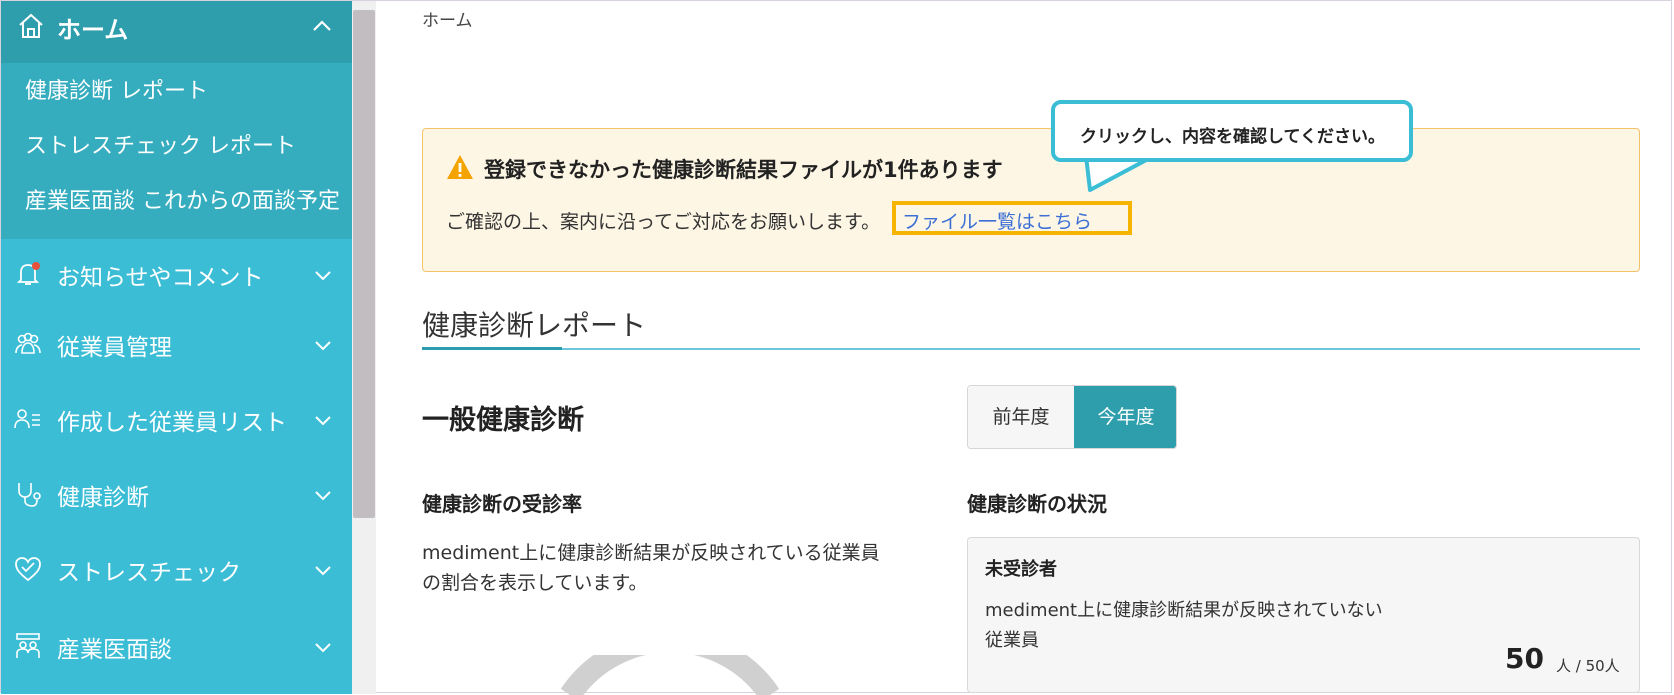  I want to click on toggle-current-year: 今年度, so click(1125, 417).